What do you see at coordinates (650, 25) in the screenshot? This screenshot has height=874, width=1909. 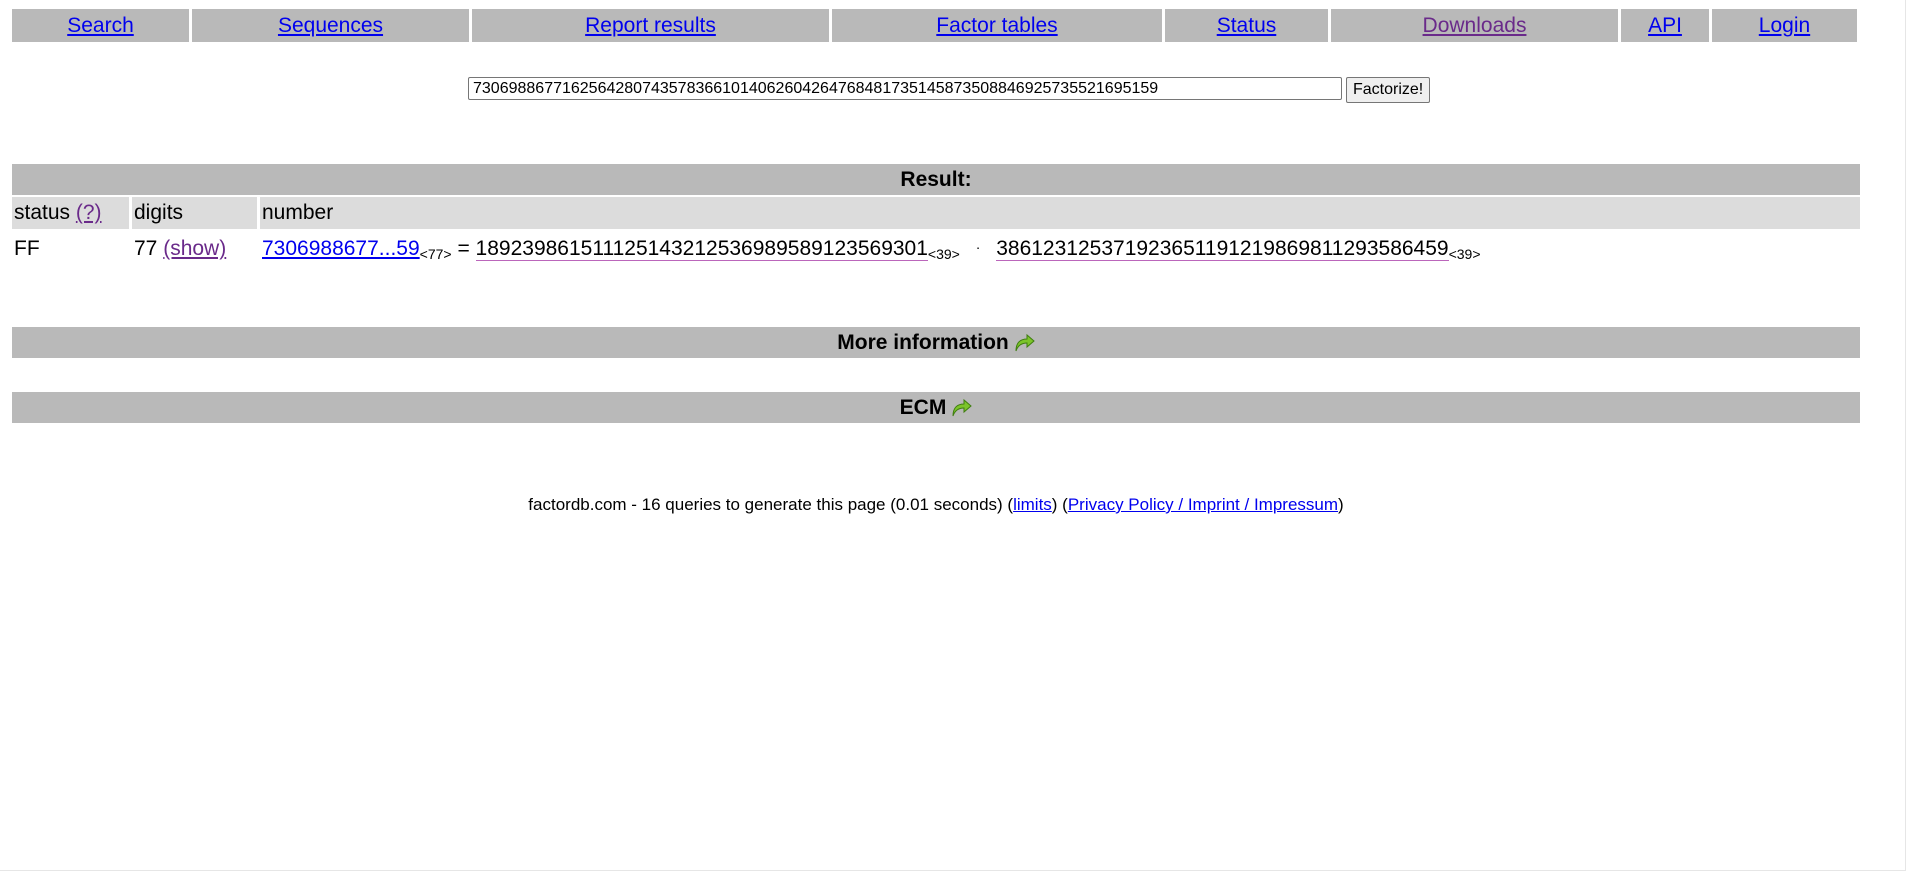 I see `nav-report-results: Report results` at bounding box center [650, 25].